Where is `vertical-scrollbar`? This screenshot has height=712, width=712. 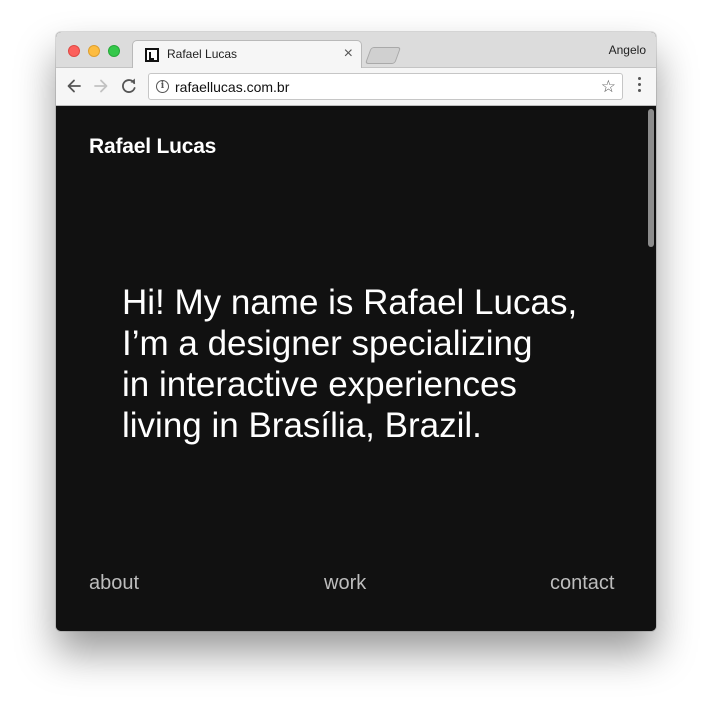 vertical-scrollbar is located at coordinates (651, 178).